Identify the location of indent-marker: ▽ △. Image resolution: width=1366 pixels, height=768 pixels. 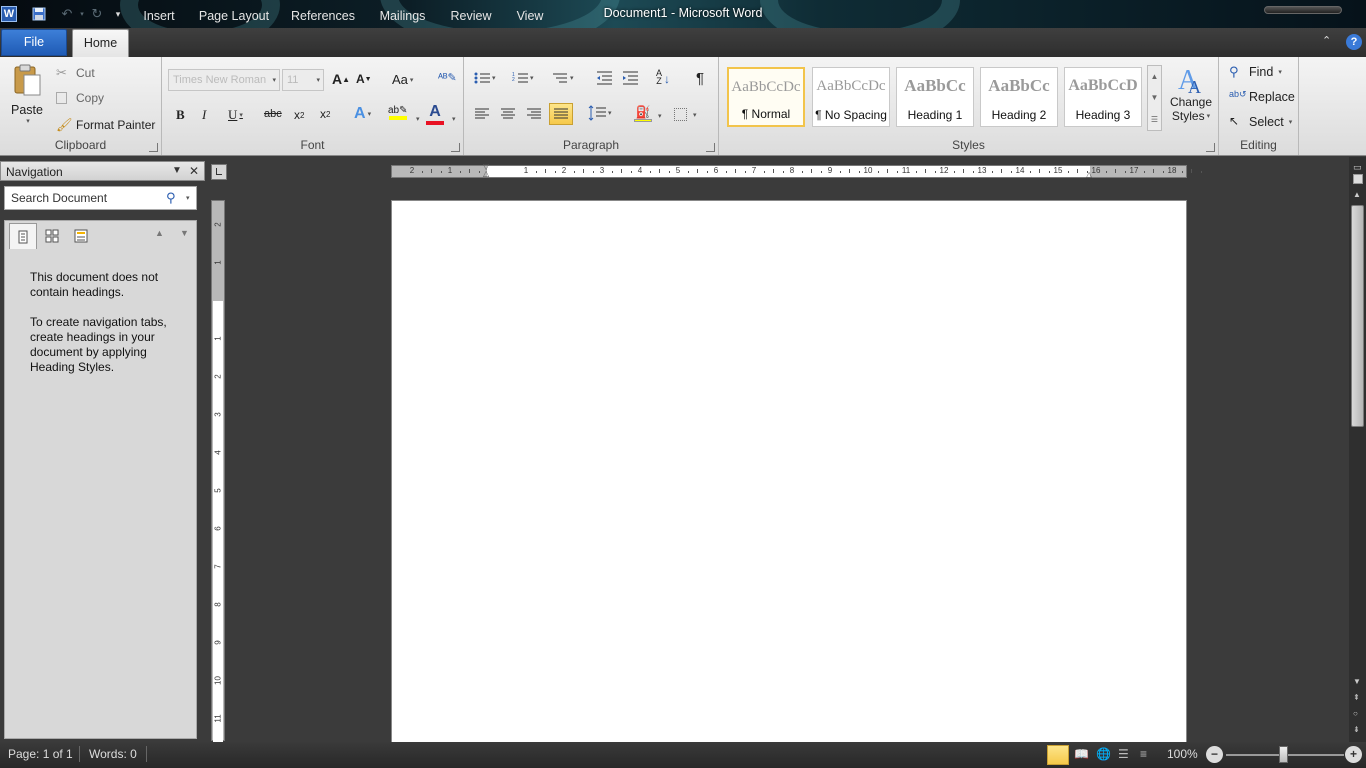
(486, 170).